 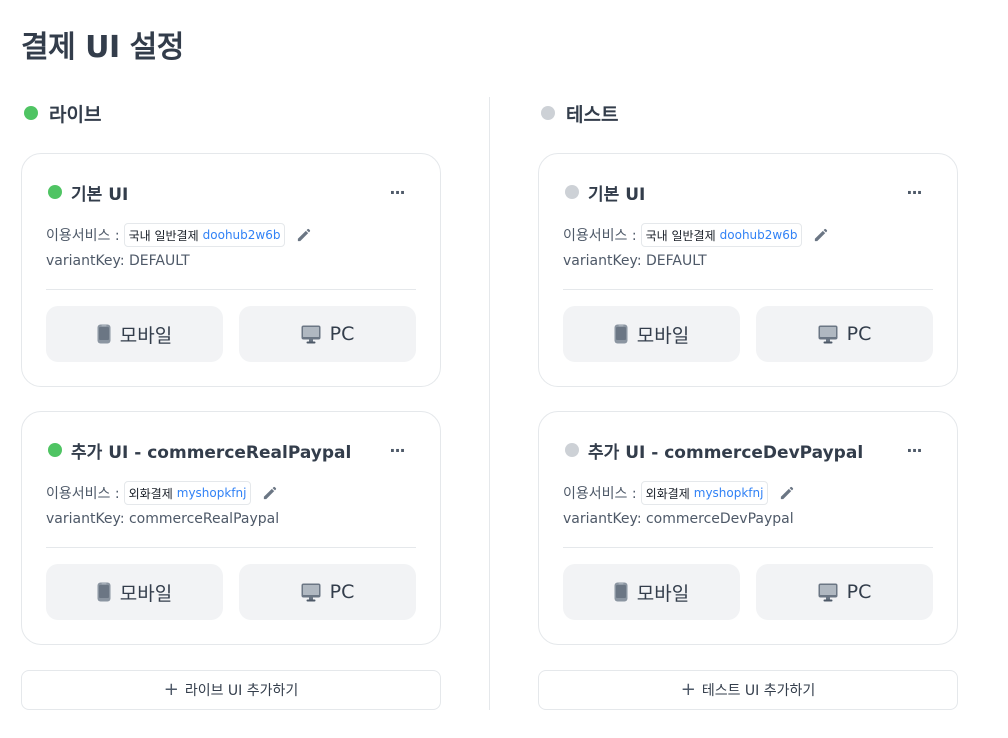 I want to click on variant-key: variantKey: commerceRealPaypal, so click(x=163, y=519).